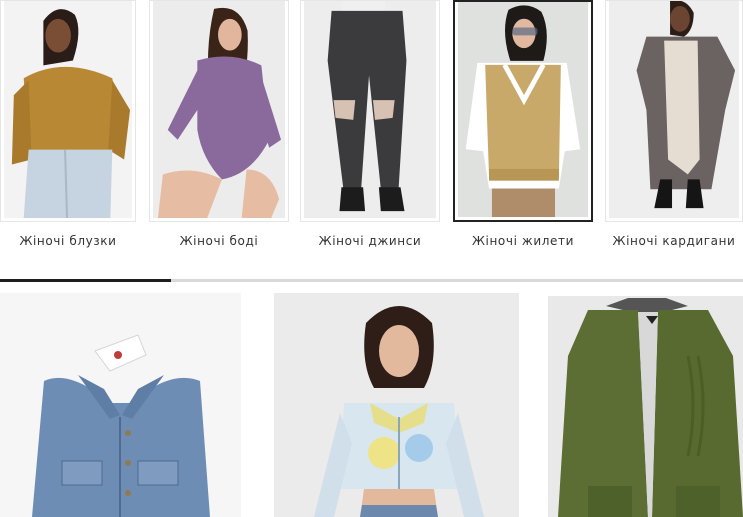  I want to click on women-cardigan-photo, so click(674, 109).